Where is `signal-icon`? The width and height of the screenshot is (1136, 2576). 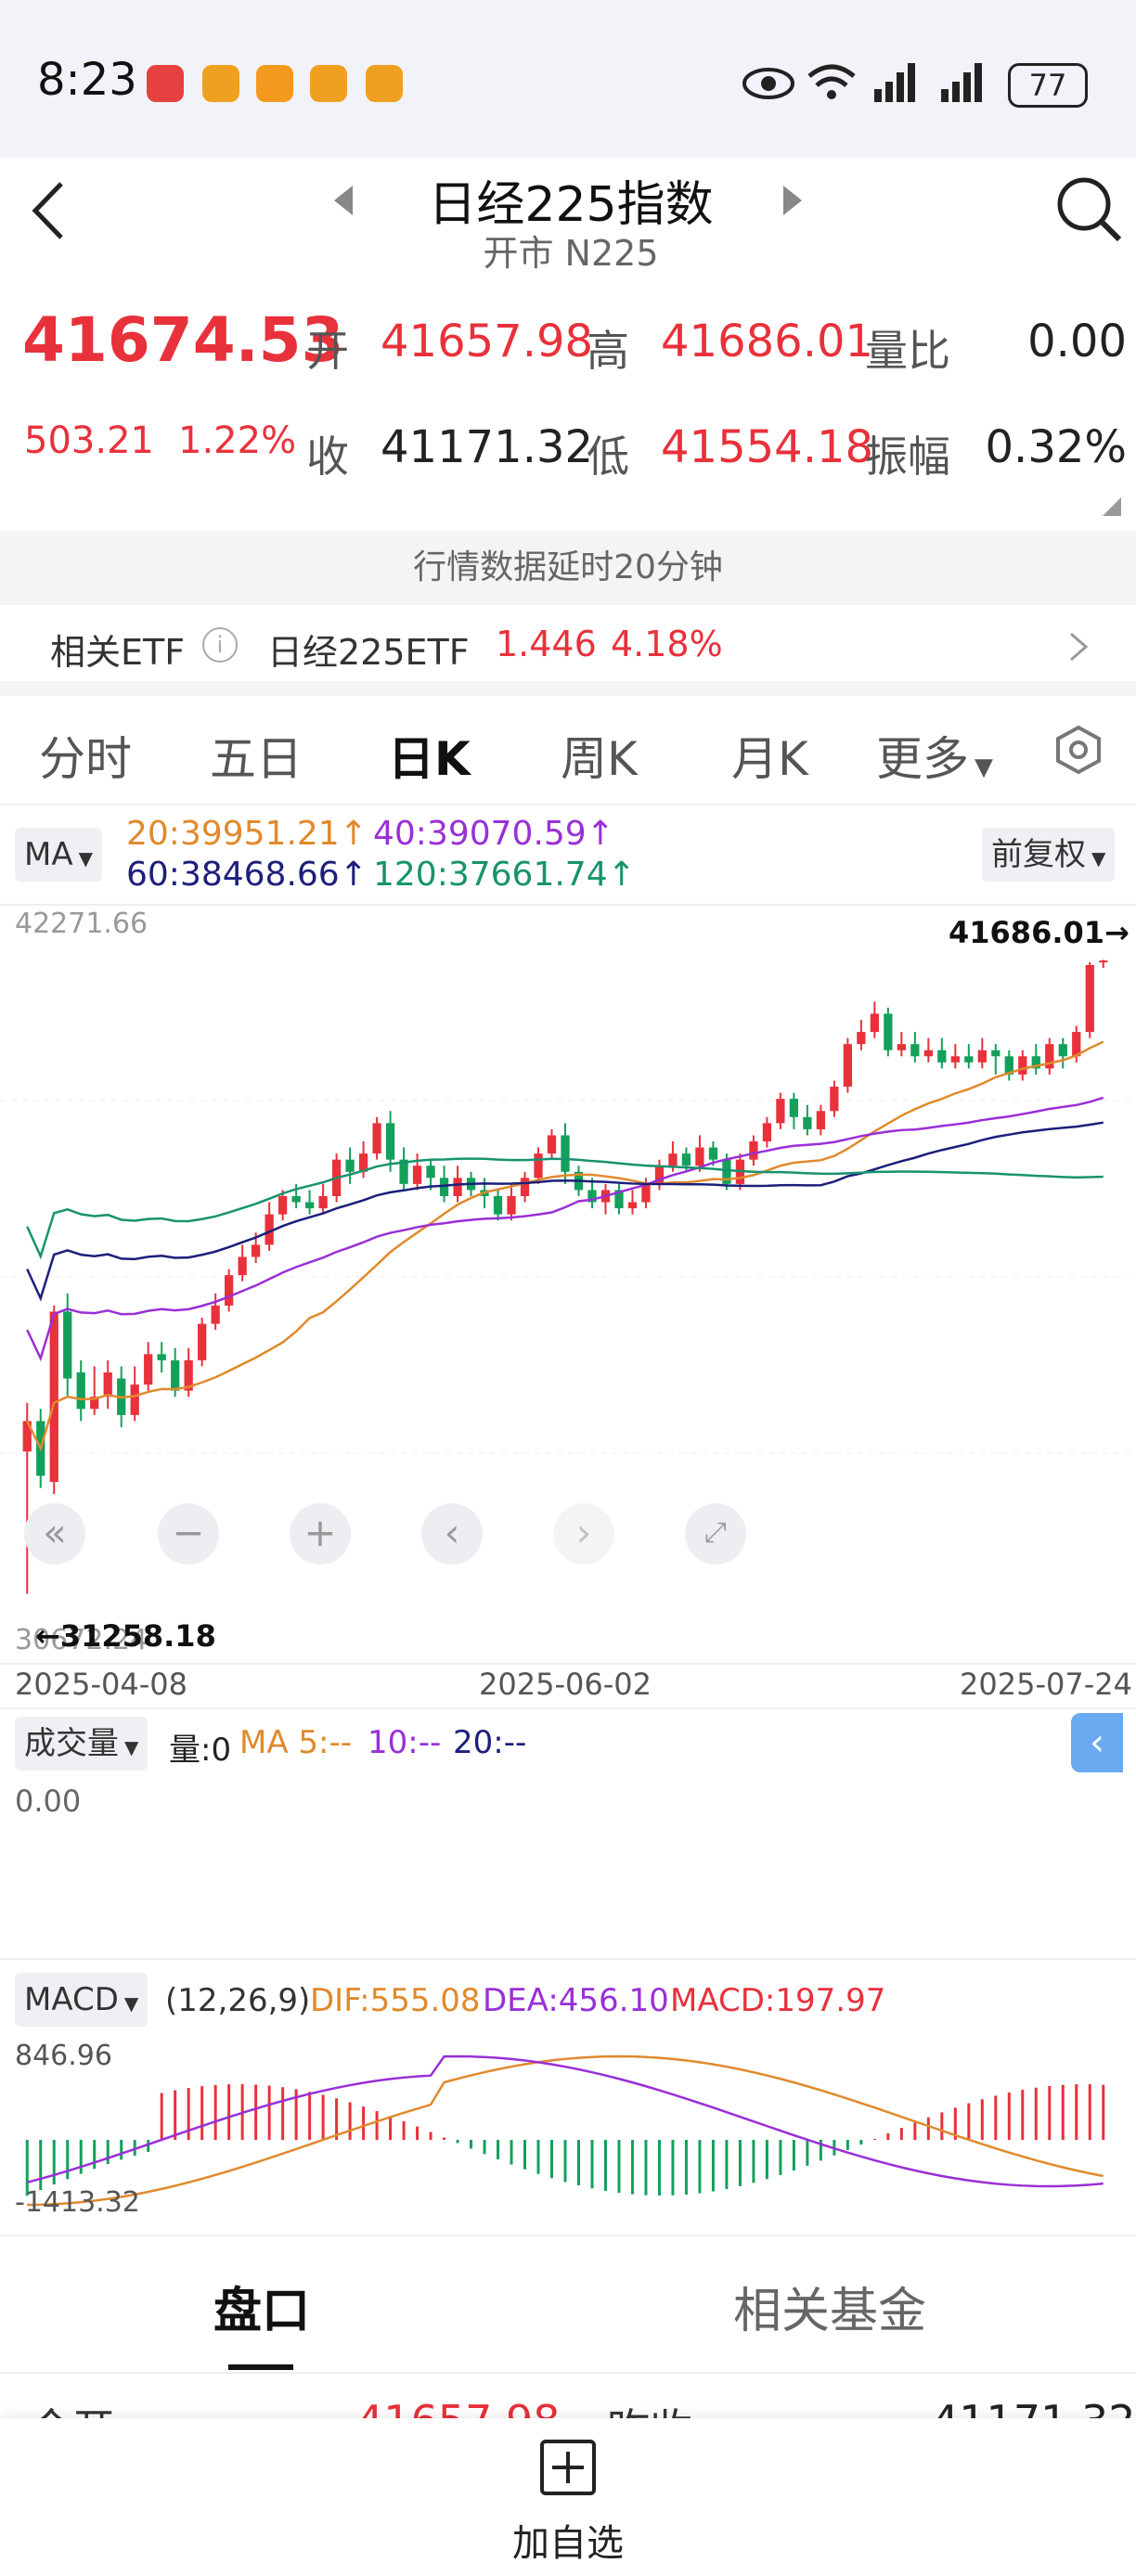
signal-icon is located at coordinates (961, 83).